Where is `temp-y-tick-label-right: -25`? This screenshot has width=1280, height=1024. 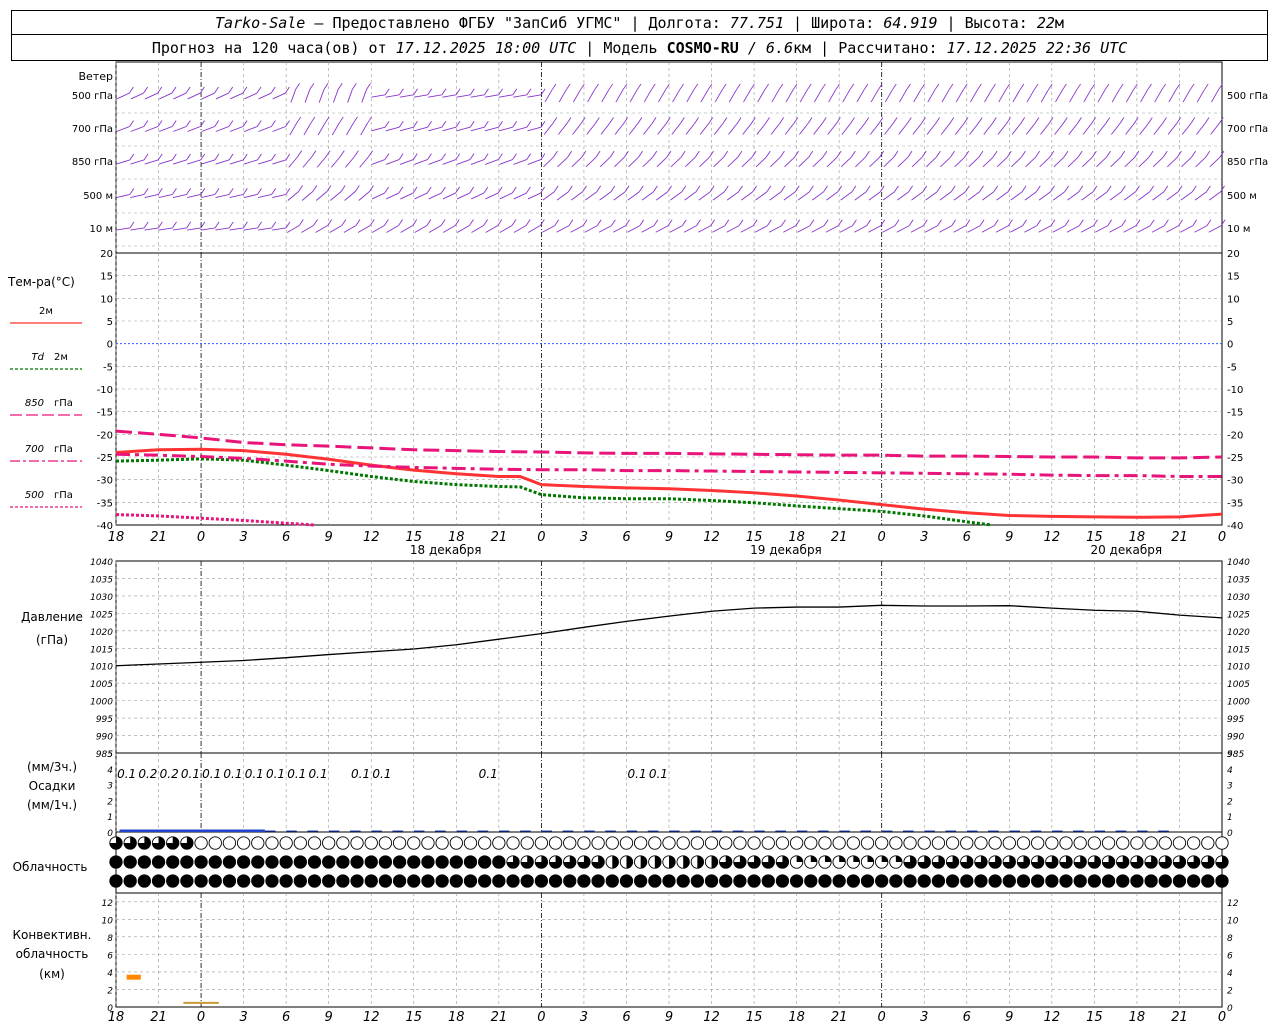 temp-y-tick-label-right: -25 is located at coordinates (1235, 458).